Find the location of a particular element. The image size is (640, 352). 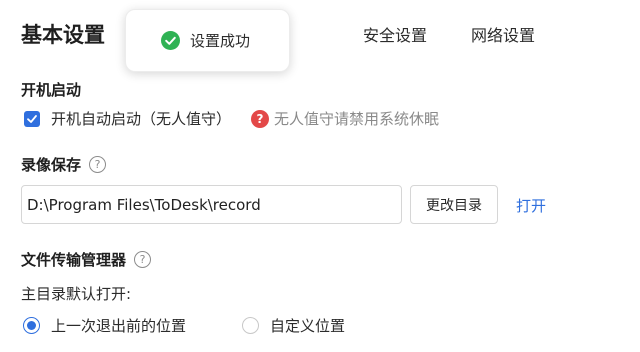

check-circle-icon is located at coordinates (170, 40).